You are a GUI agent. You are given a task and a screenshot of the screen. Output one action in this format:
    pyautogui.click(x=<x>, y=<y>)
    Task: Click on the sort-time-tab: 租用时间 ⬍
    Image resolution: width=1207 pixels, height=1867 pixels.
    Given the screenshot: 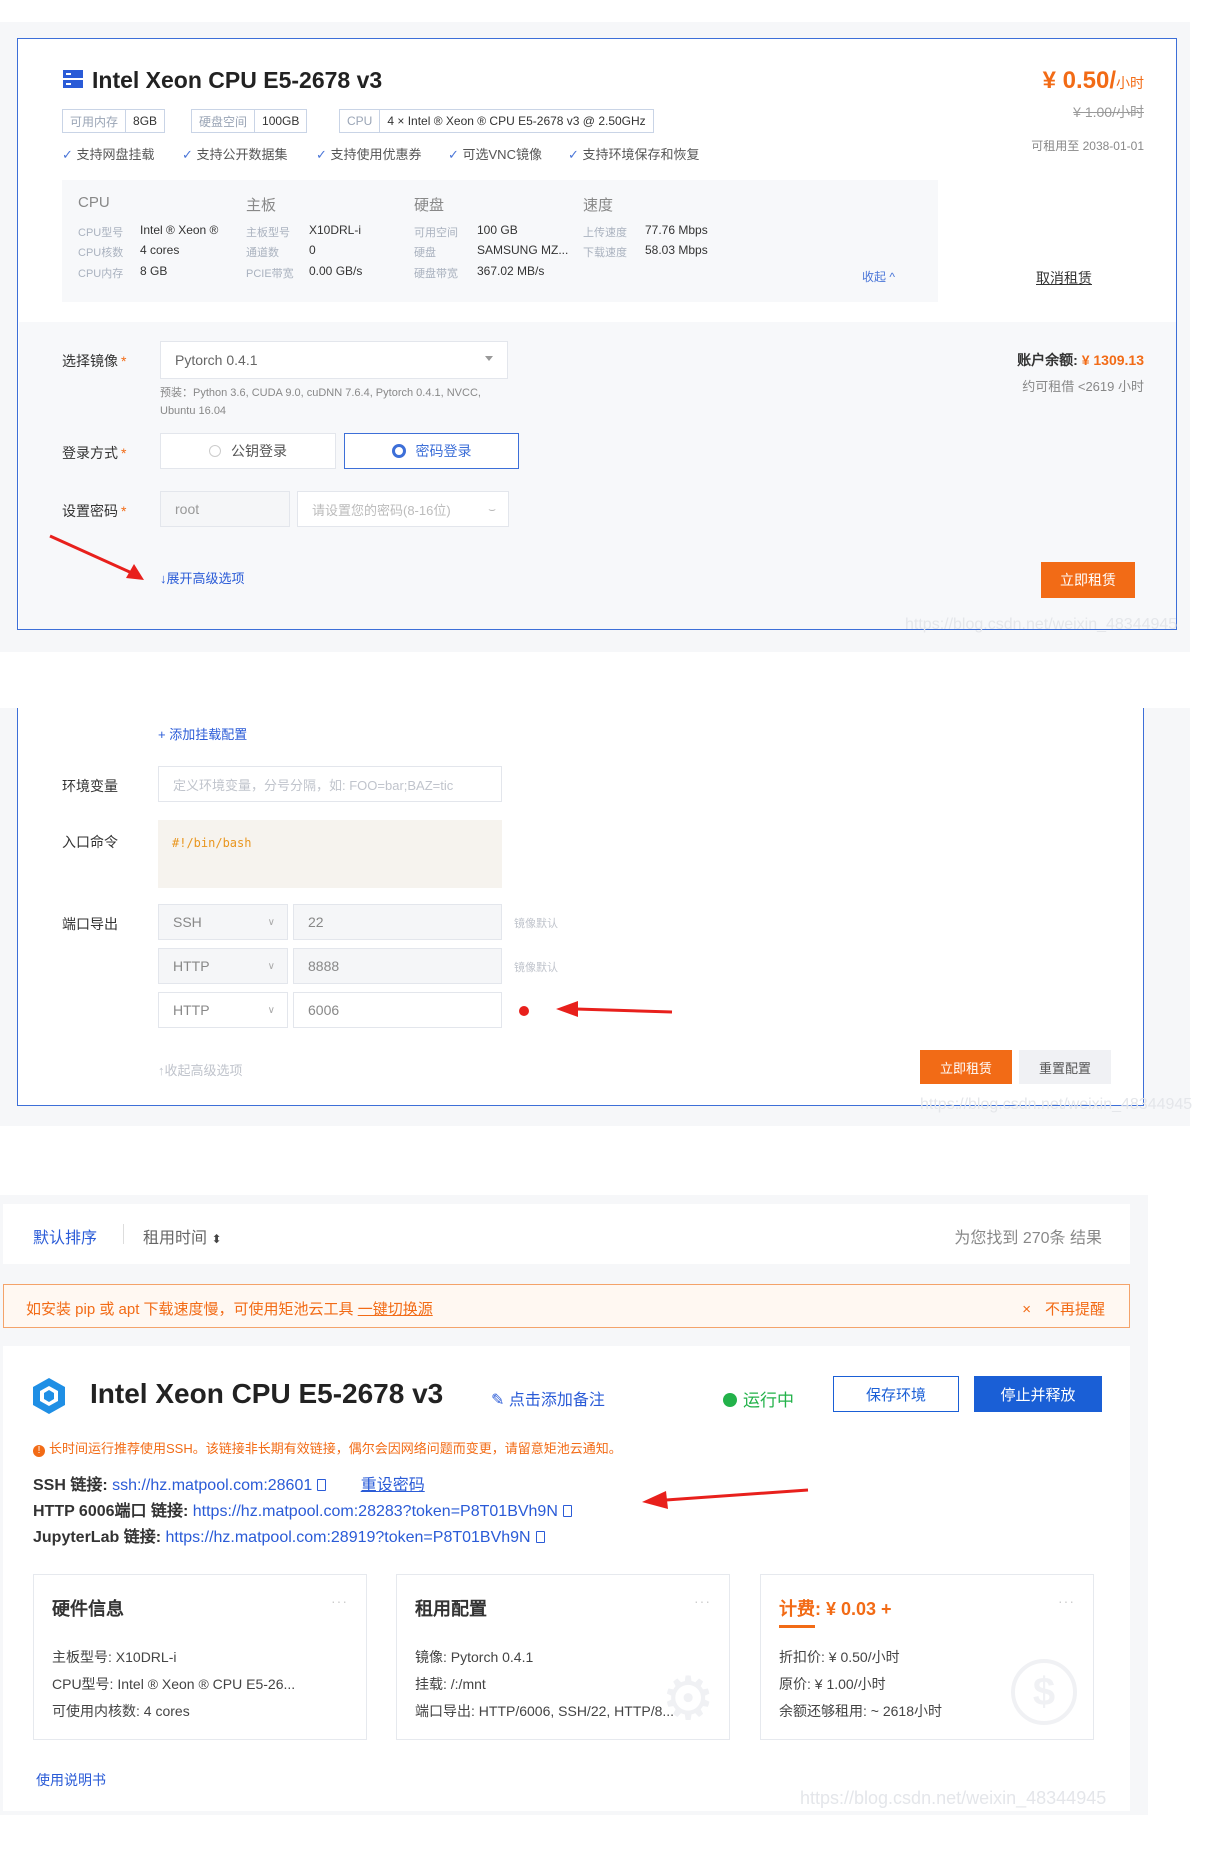 What is the action you would take?
    pyautogui.click(x=182, y=1236)
    